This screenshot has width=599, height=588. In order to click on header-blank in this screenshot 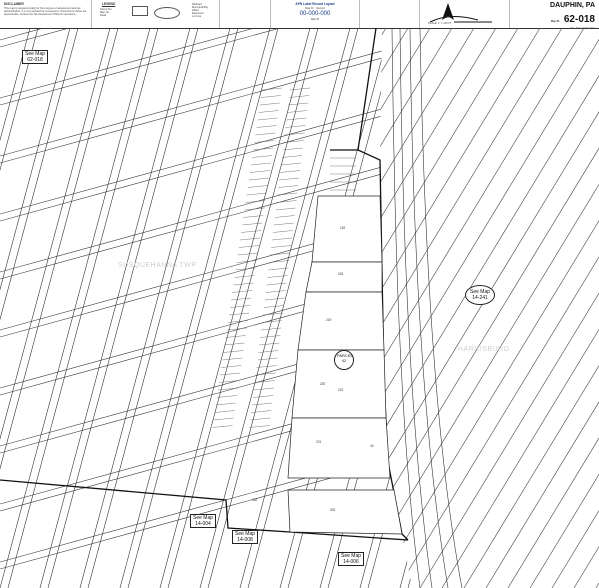, I will do `click(245, 14)`.